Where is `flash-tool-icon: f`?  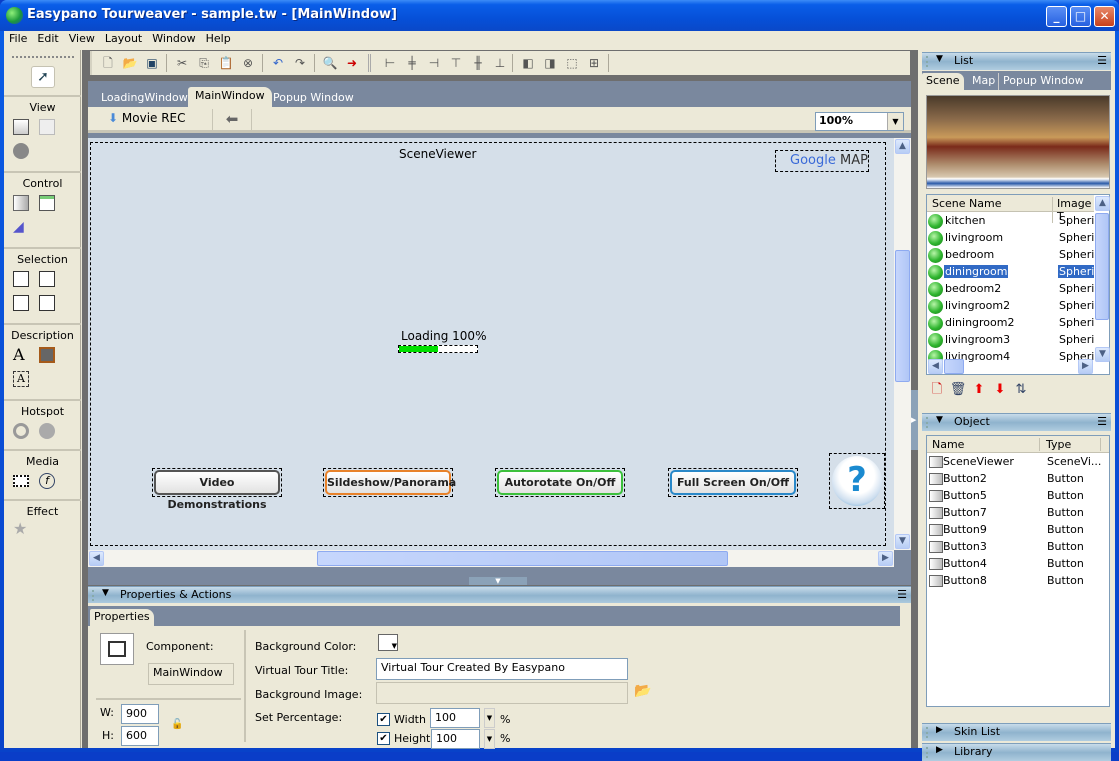 flash-tool-icon: f is located at coordinates (47, 481).